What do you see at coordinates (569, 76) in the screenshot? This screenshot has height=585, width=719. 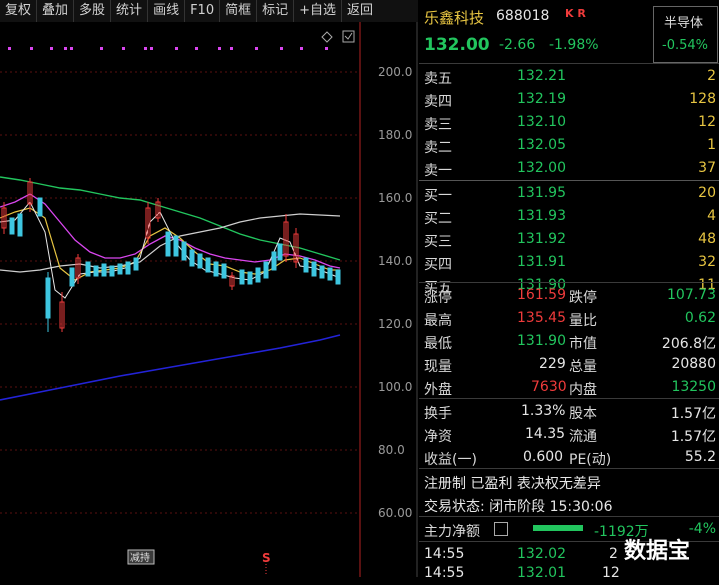 I see `sell-row-5: 卖五 132.21 2` at bounding box center [569, 76].